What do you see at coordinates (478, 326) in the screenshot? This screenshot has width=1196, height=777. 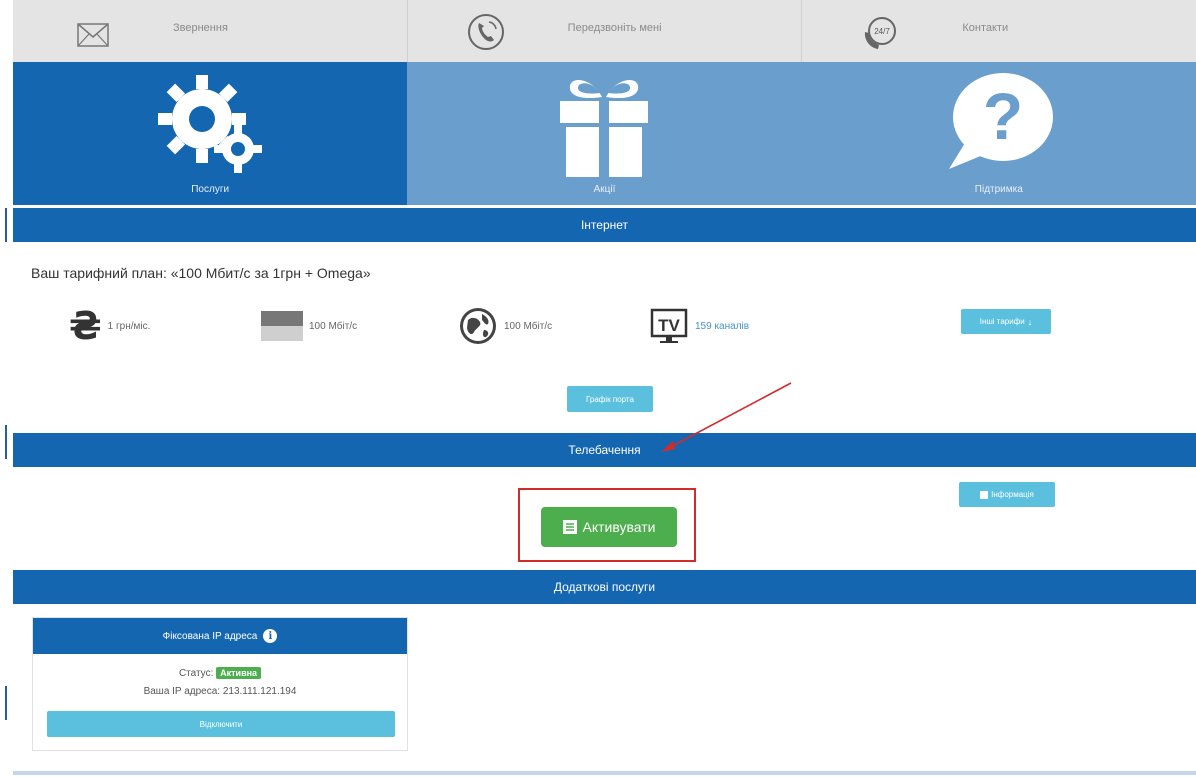 I see `globe-icon` at bounding box center [478, 326].